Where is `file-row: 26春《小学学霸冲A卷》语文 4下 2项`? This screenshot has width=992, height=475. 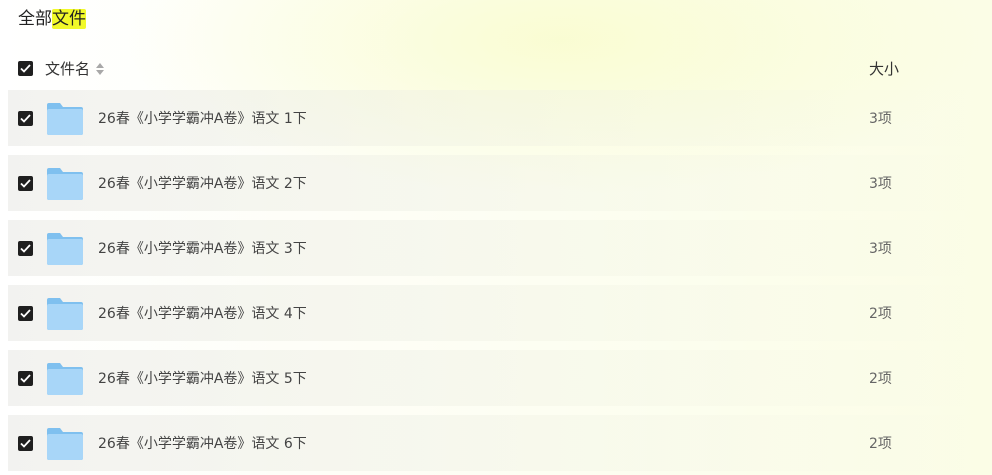 file-row: 26春《小学学霸冲A卷》语文 4下 2项 is located at coordinates (496, 313).